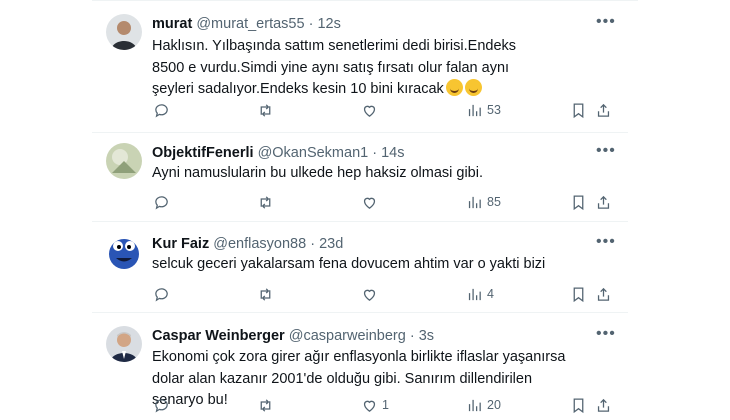 The image size is (730, 420). Describe the element at coordinates (494, 202) in the screenshot. I see `view-count: 85` at that location.